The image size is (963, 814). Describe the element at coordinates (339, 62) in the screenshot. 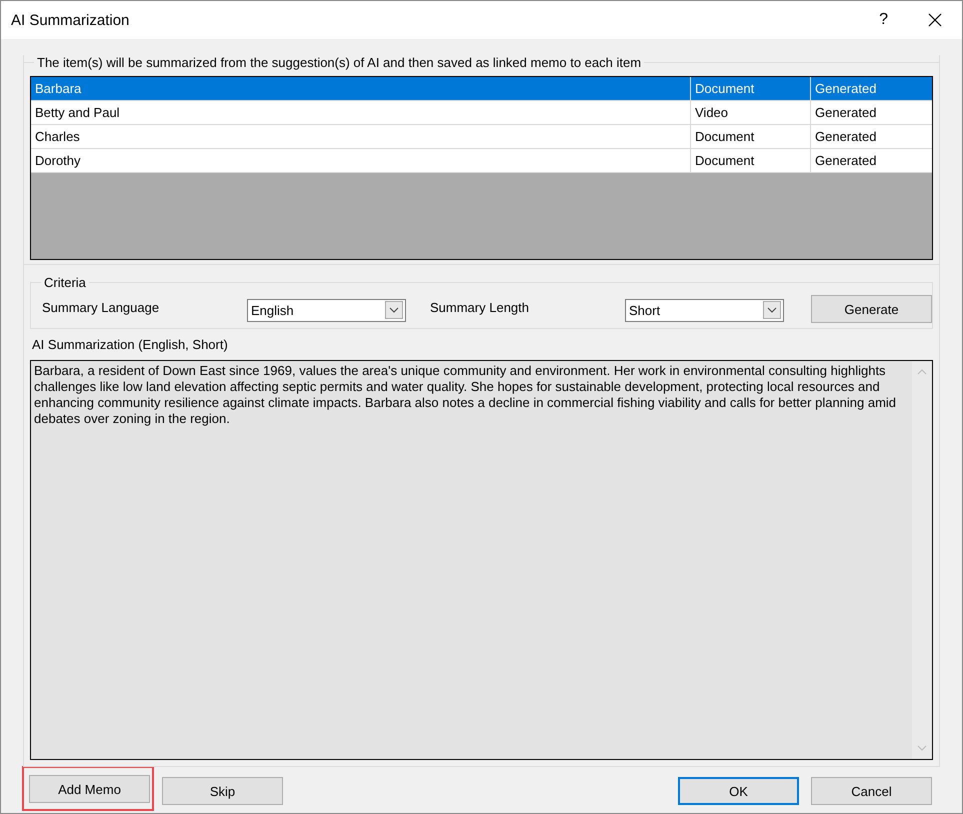

I see `group-caption: The item(s) will be summarized from the suggestion(s) of AI and then saved as linked memo to each item` at that location.